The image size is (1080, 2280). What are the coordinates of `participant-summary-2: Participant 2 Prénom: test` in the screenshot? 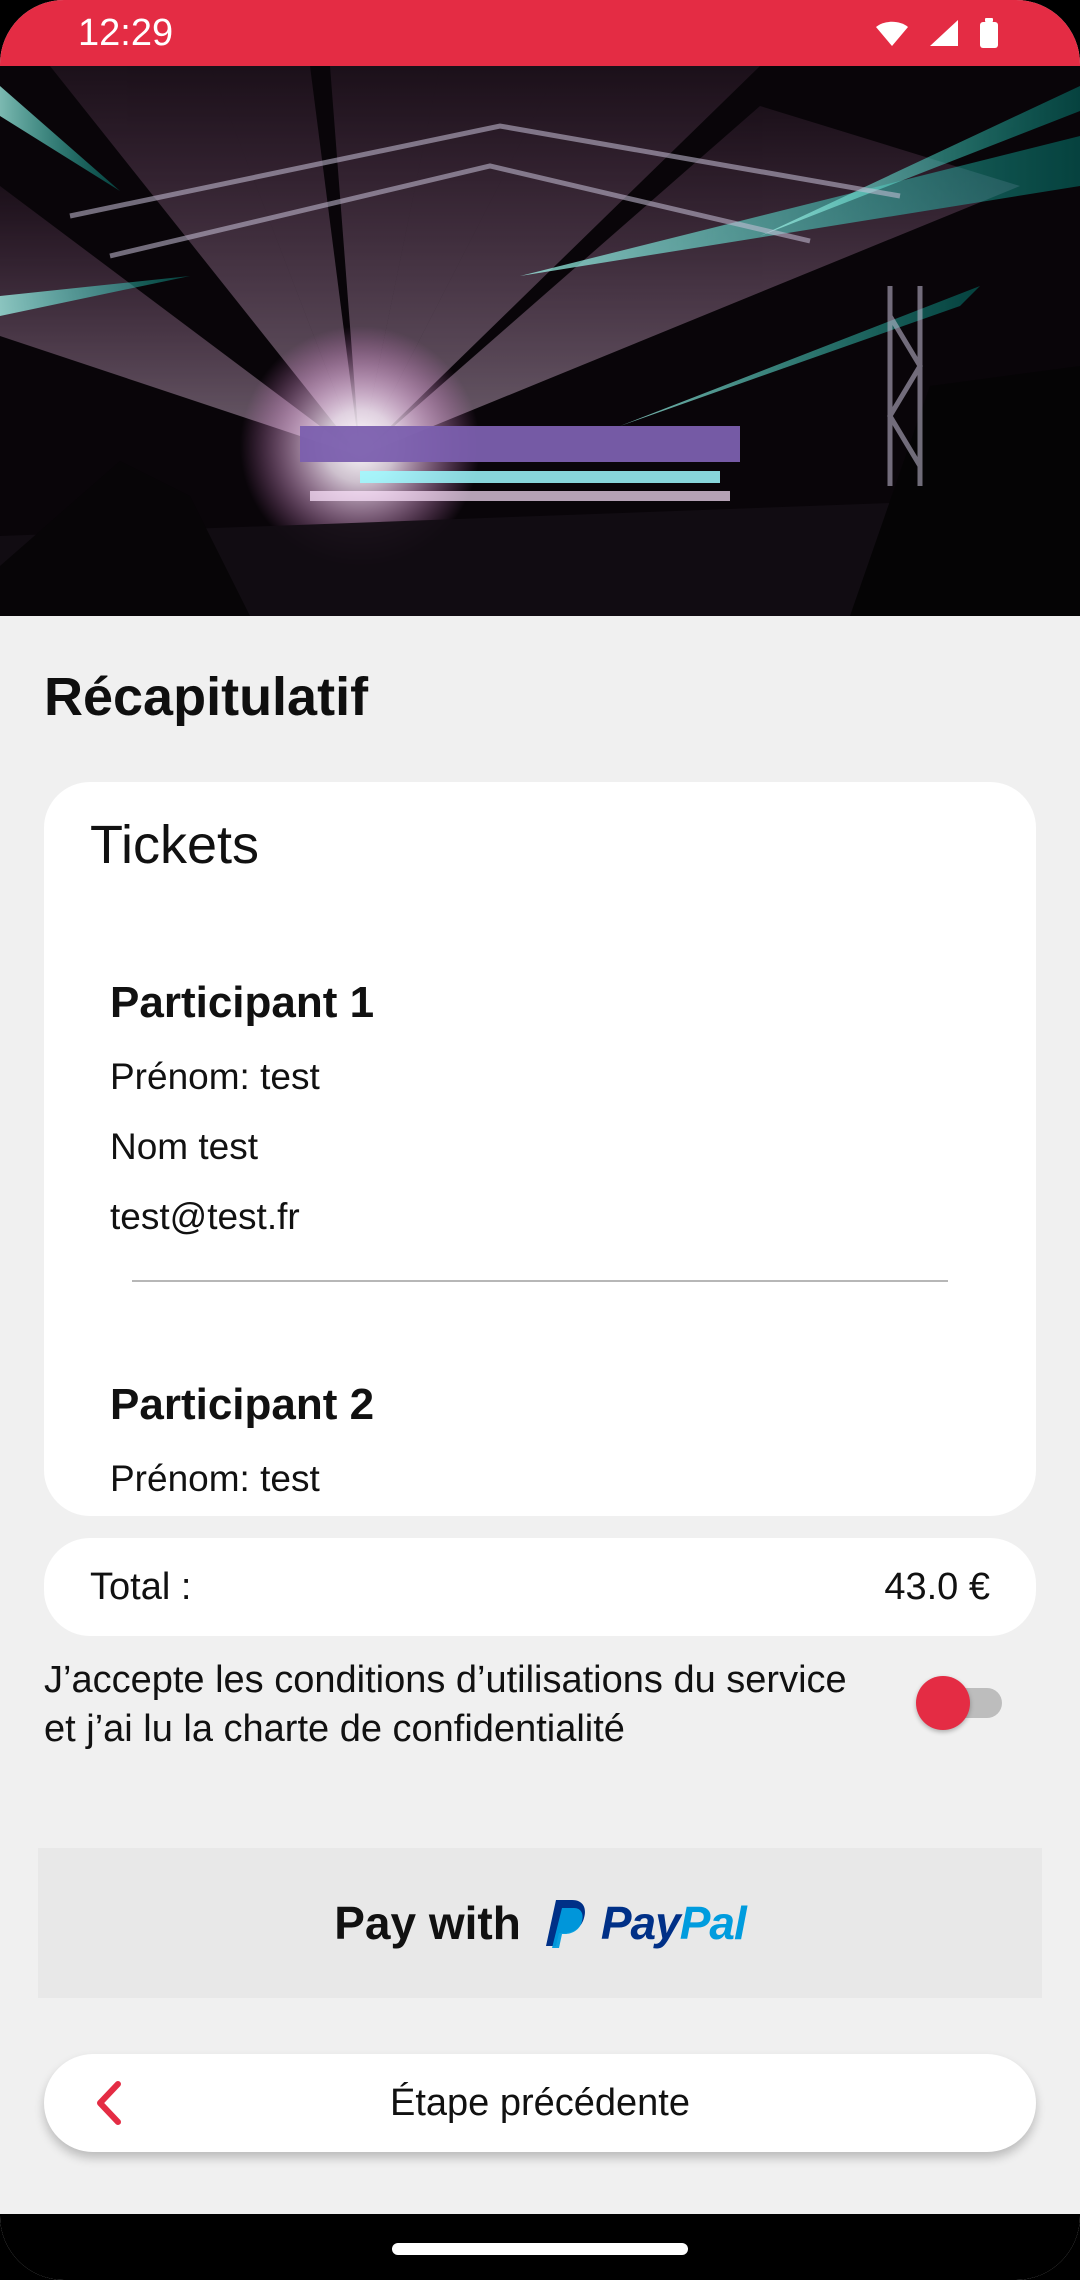 It's located at (242, 1440).